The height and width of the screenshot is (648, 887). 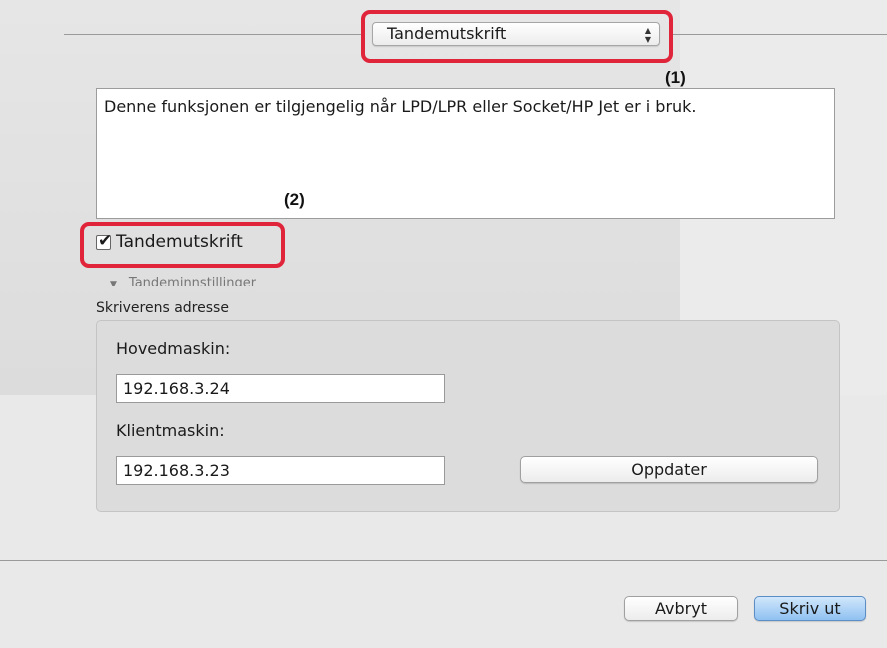 I want to click on print-button: Skriv ut, so click(x=810, y=608).